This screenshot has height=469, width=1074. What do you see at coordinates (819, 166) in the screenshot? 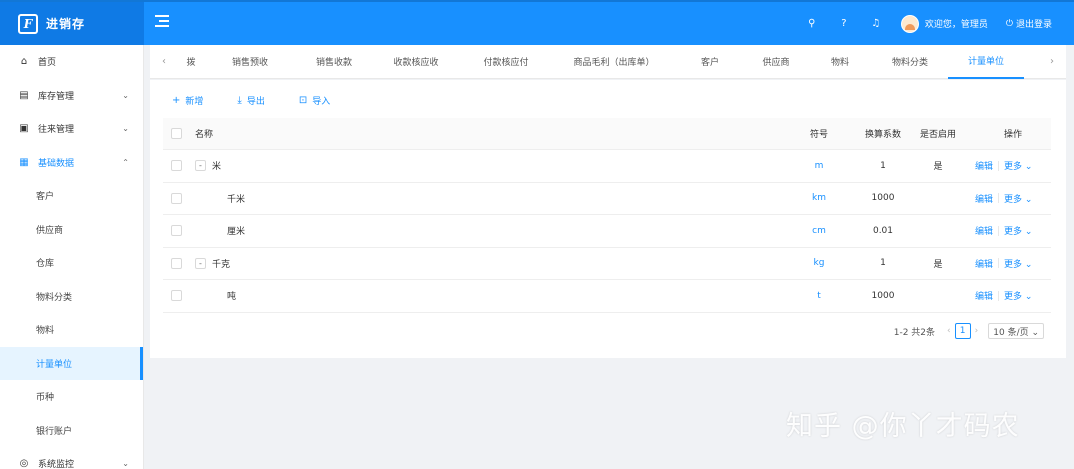
I see `cell-symbol: m` at bounding box center [819, 166].